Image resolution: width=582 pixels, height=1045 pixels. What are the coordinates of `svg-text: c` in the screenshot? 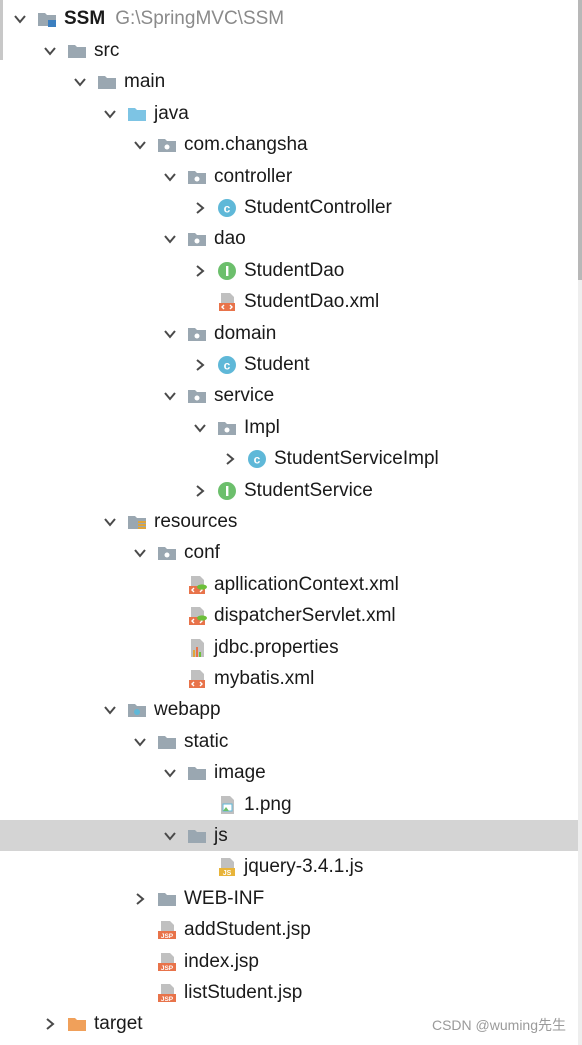 It's located at (227, 208).